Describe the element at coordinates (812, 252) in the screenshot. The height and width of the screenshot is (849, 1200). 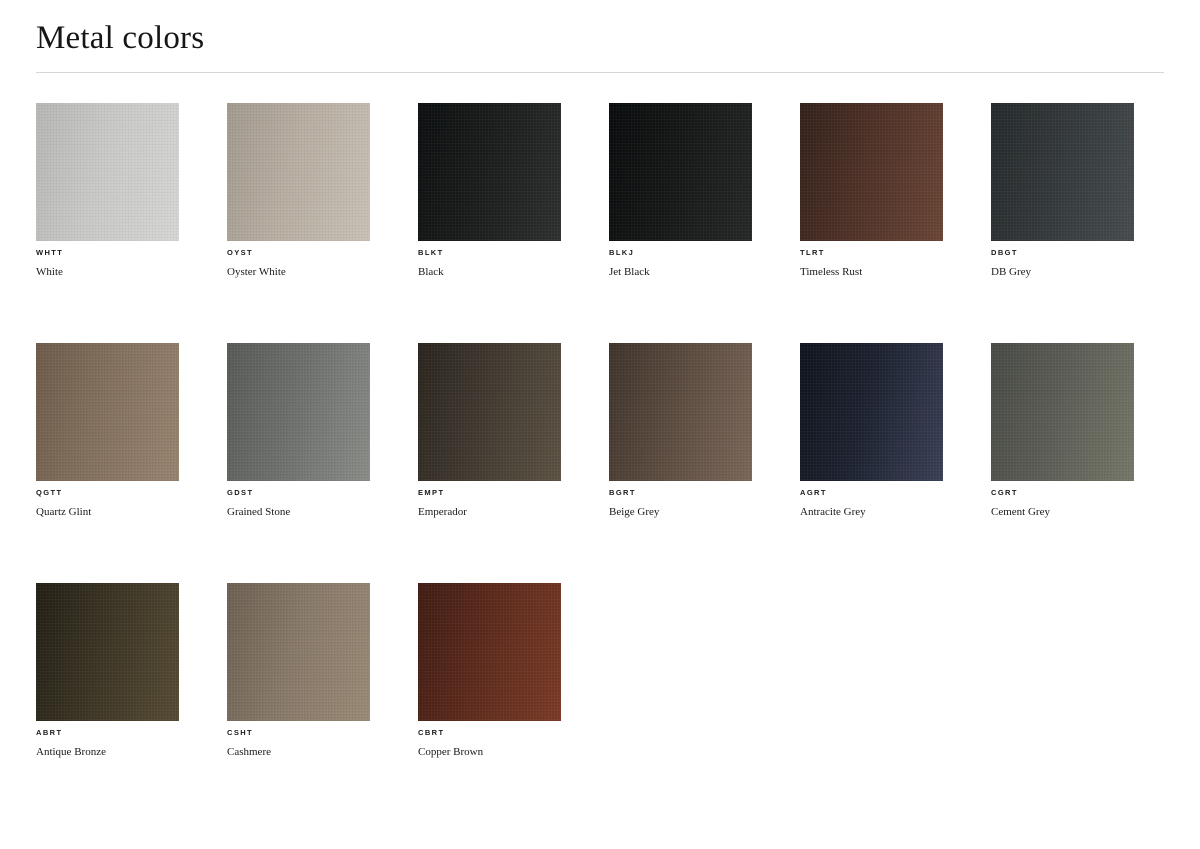
I see `swatch-code: TLRT` at that location.